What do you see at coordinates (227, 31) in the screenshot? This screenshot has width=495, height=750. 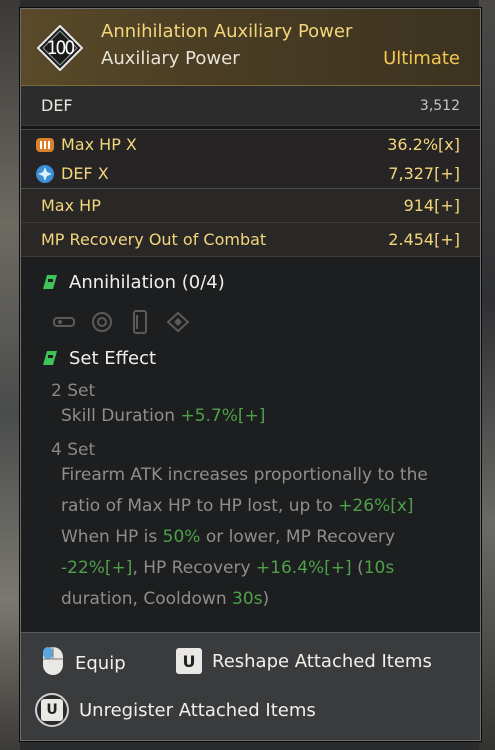 I see `item-name: Annihilation Auxiliary Power` at bounding box center [227, 31].